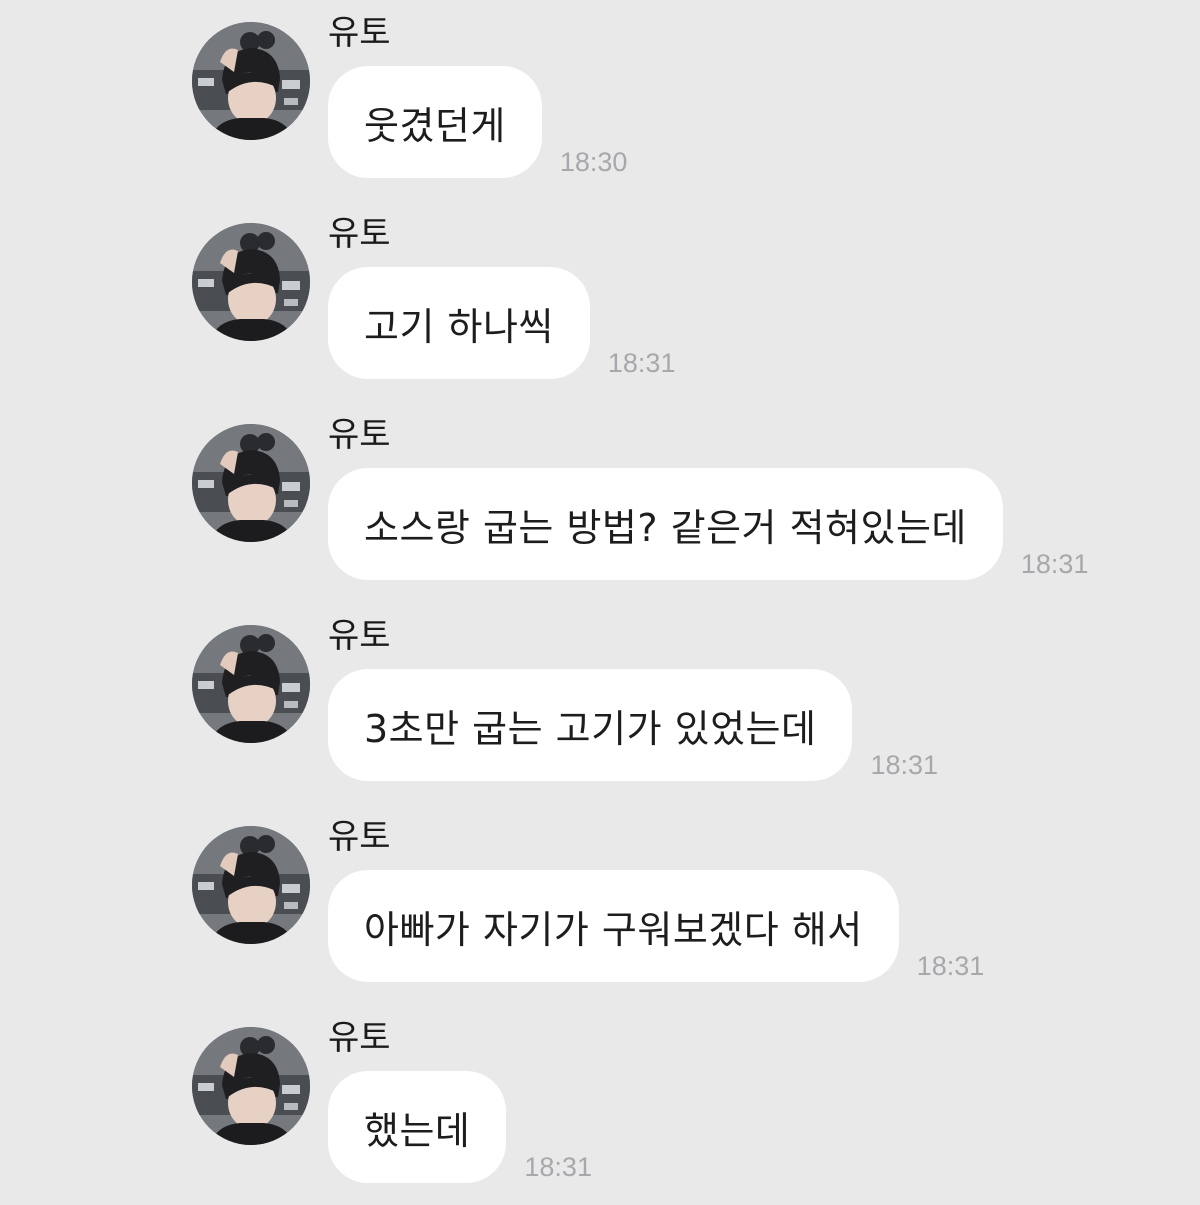 Image resolution: width=1200 pixels, height=1205 pixels. I want to click on timestamp-row: 소스랑 굽는 방법? 같은거 적혀있는데 18:31, so click(708, 524).